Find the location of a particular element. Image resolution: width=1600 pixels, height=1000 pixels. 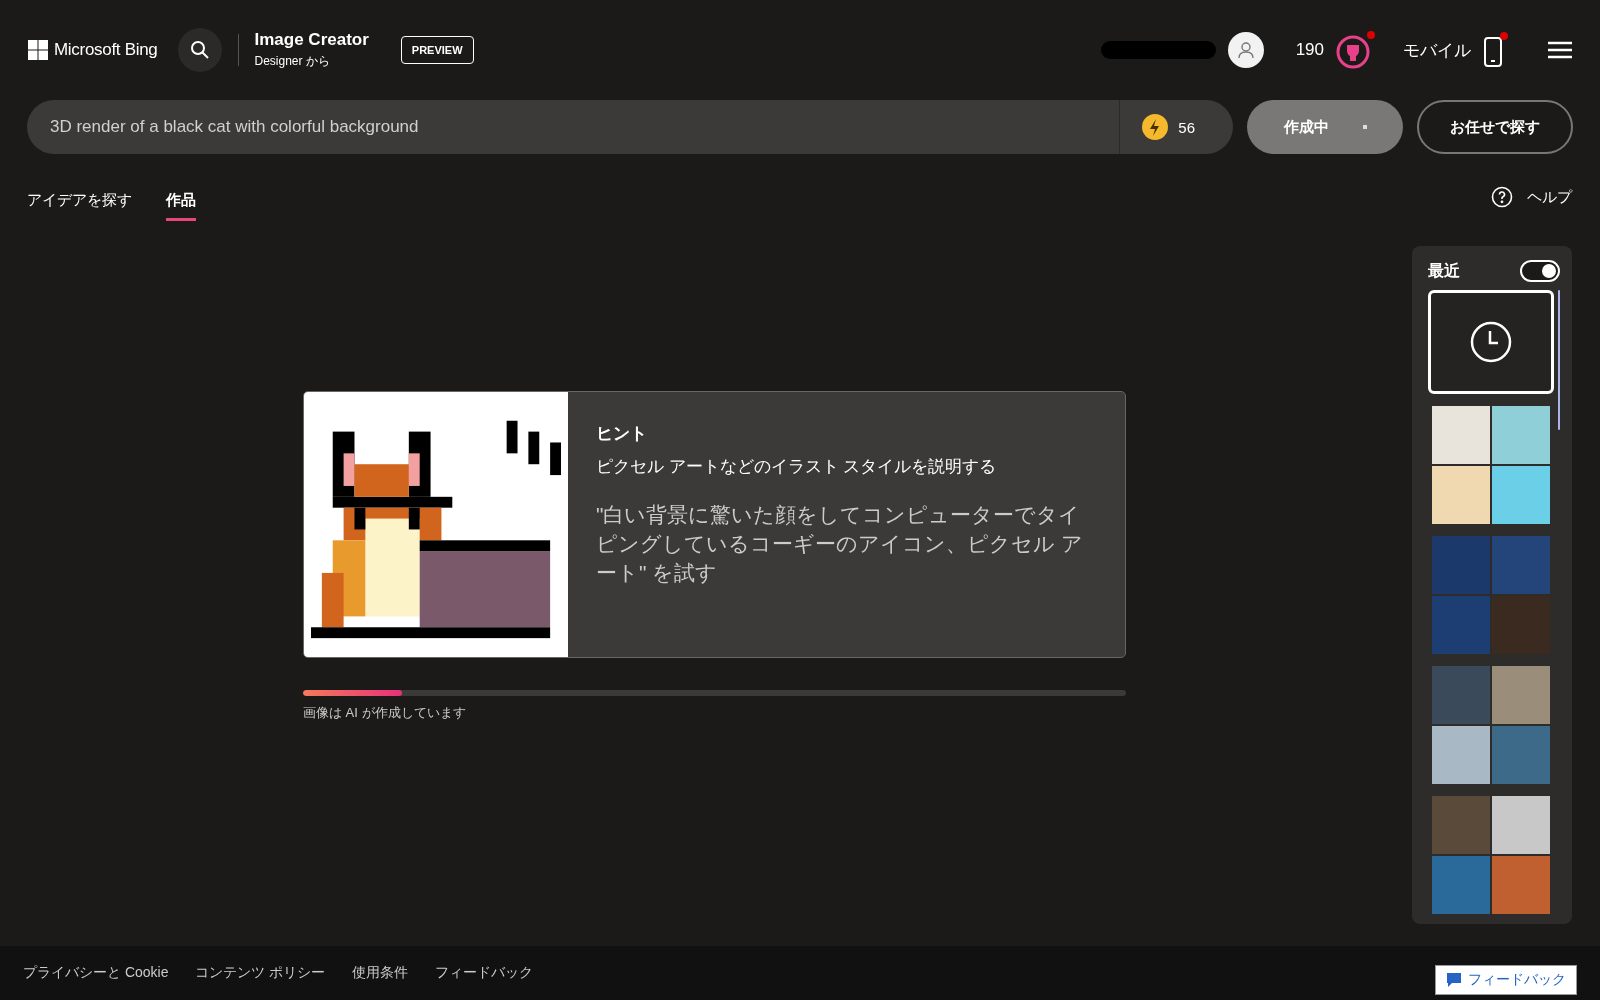

recent-toggle is located at coordinates (1540, 271).